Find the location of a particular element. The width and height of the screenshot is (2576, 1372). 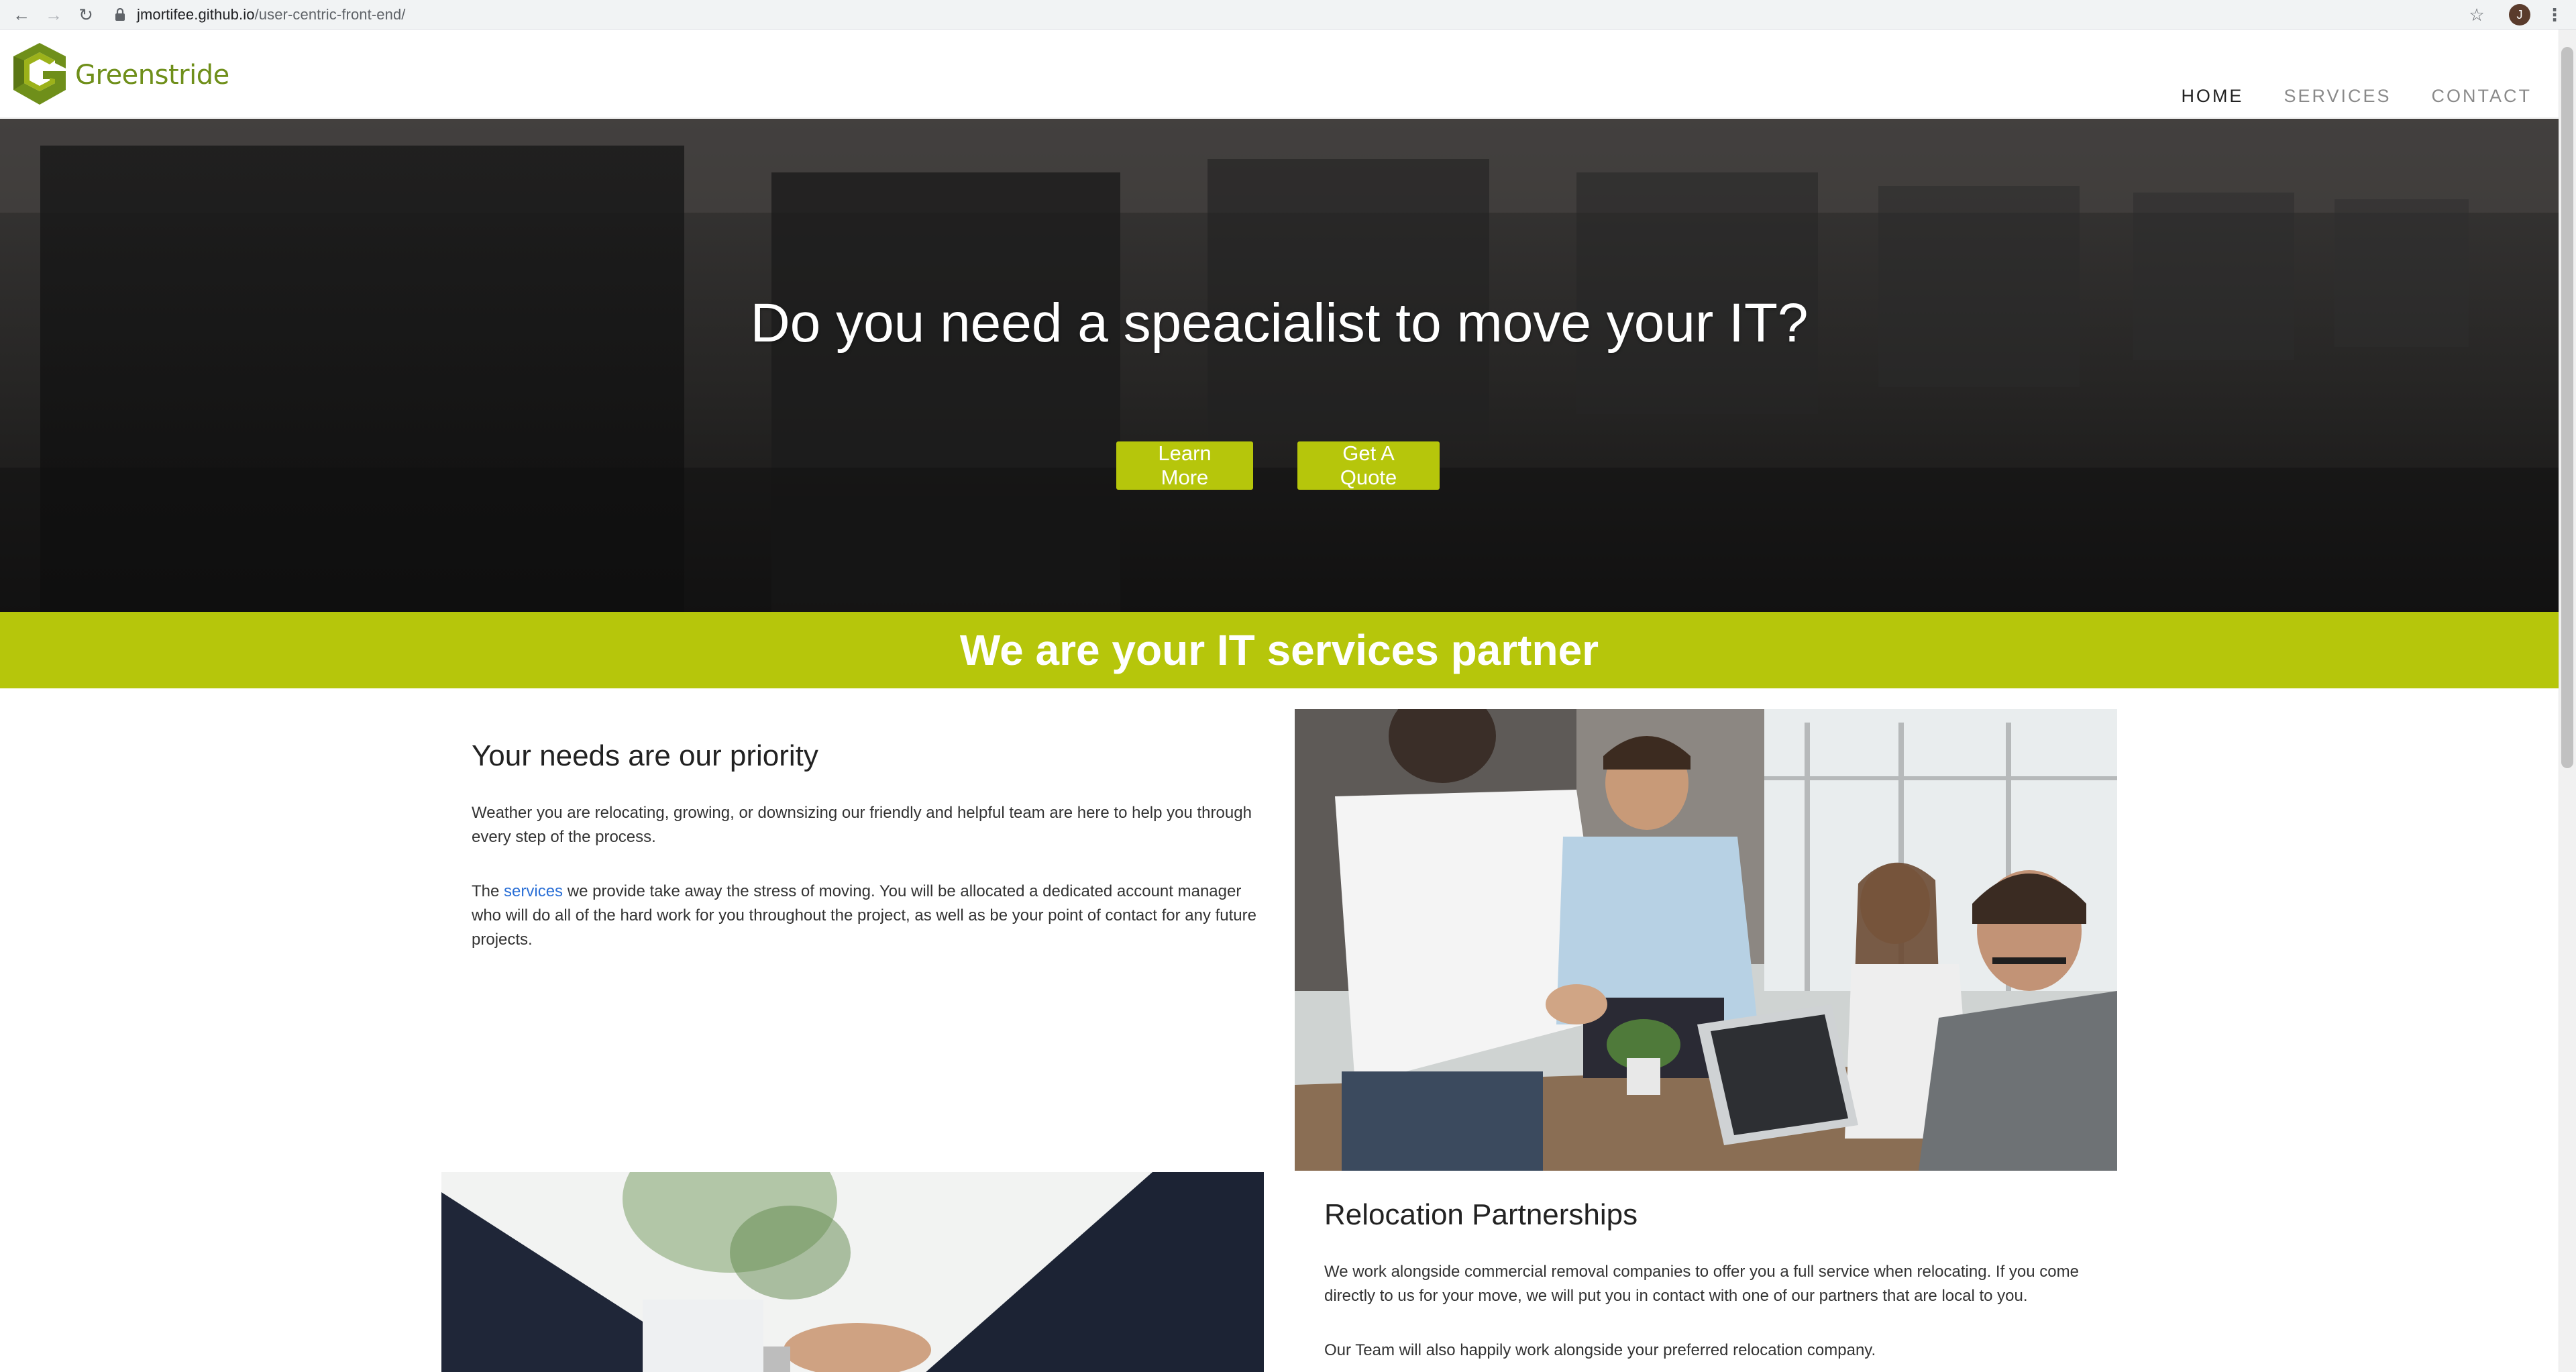

team-meeting-image is located at coordinates (1706, 940).